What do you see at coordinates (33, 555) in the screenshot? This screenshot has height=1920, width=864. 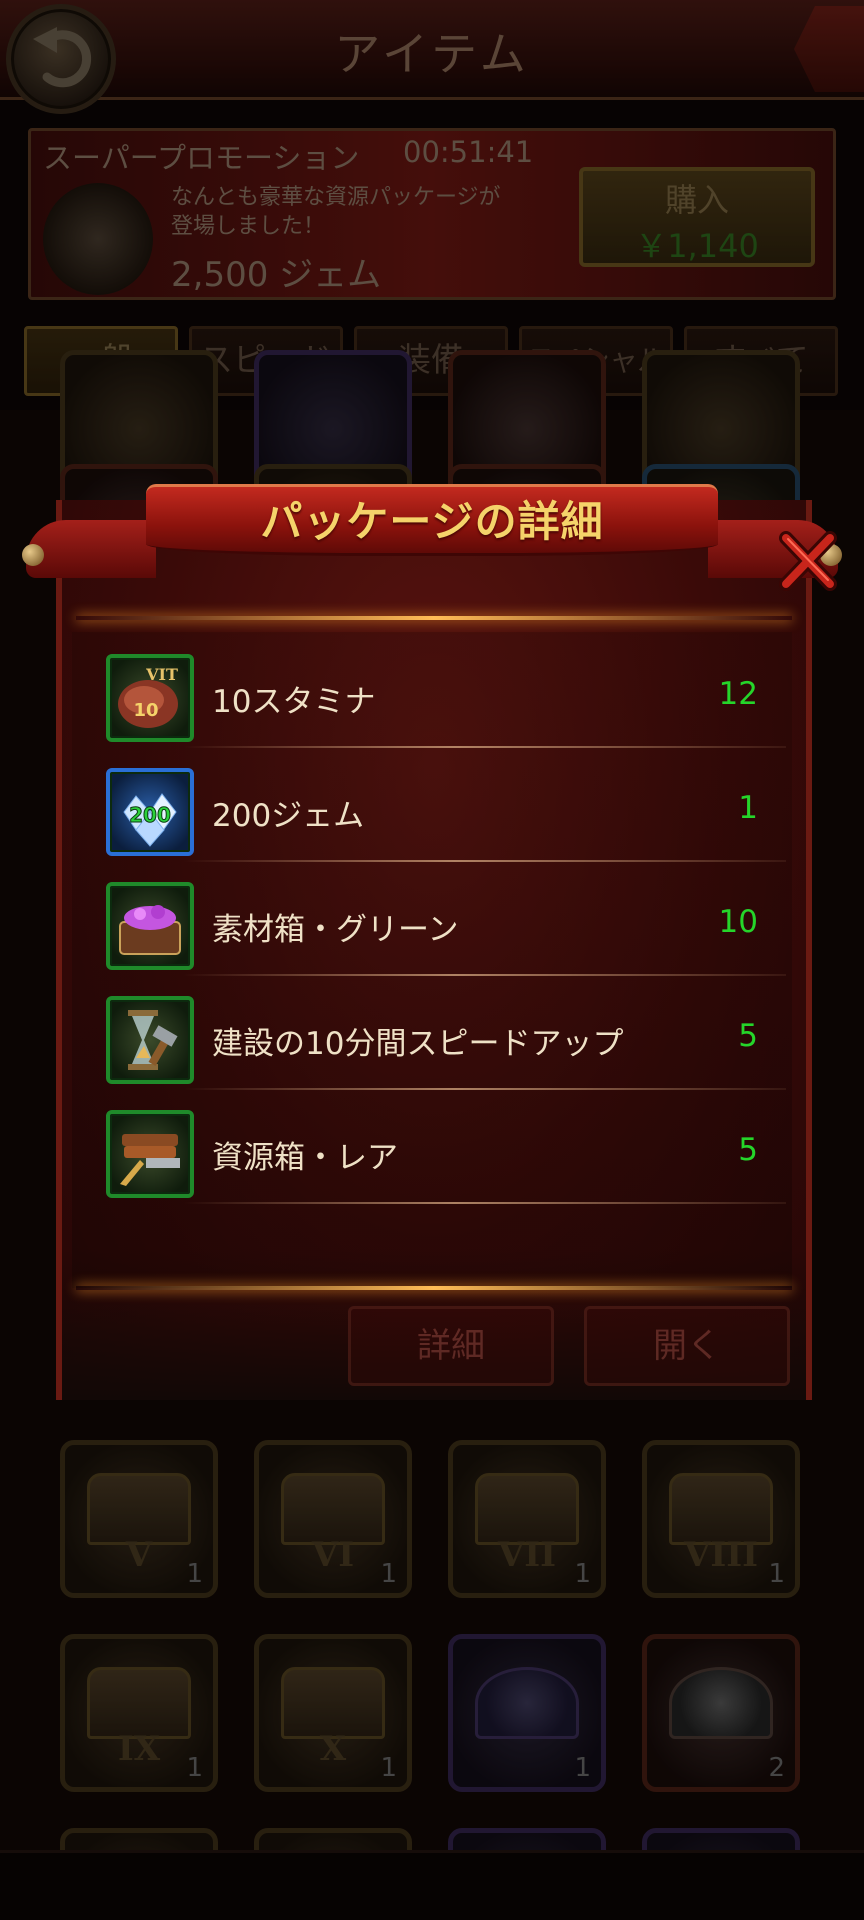 I see `ribbon-knob-left` at bounding box center [33, 555].